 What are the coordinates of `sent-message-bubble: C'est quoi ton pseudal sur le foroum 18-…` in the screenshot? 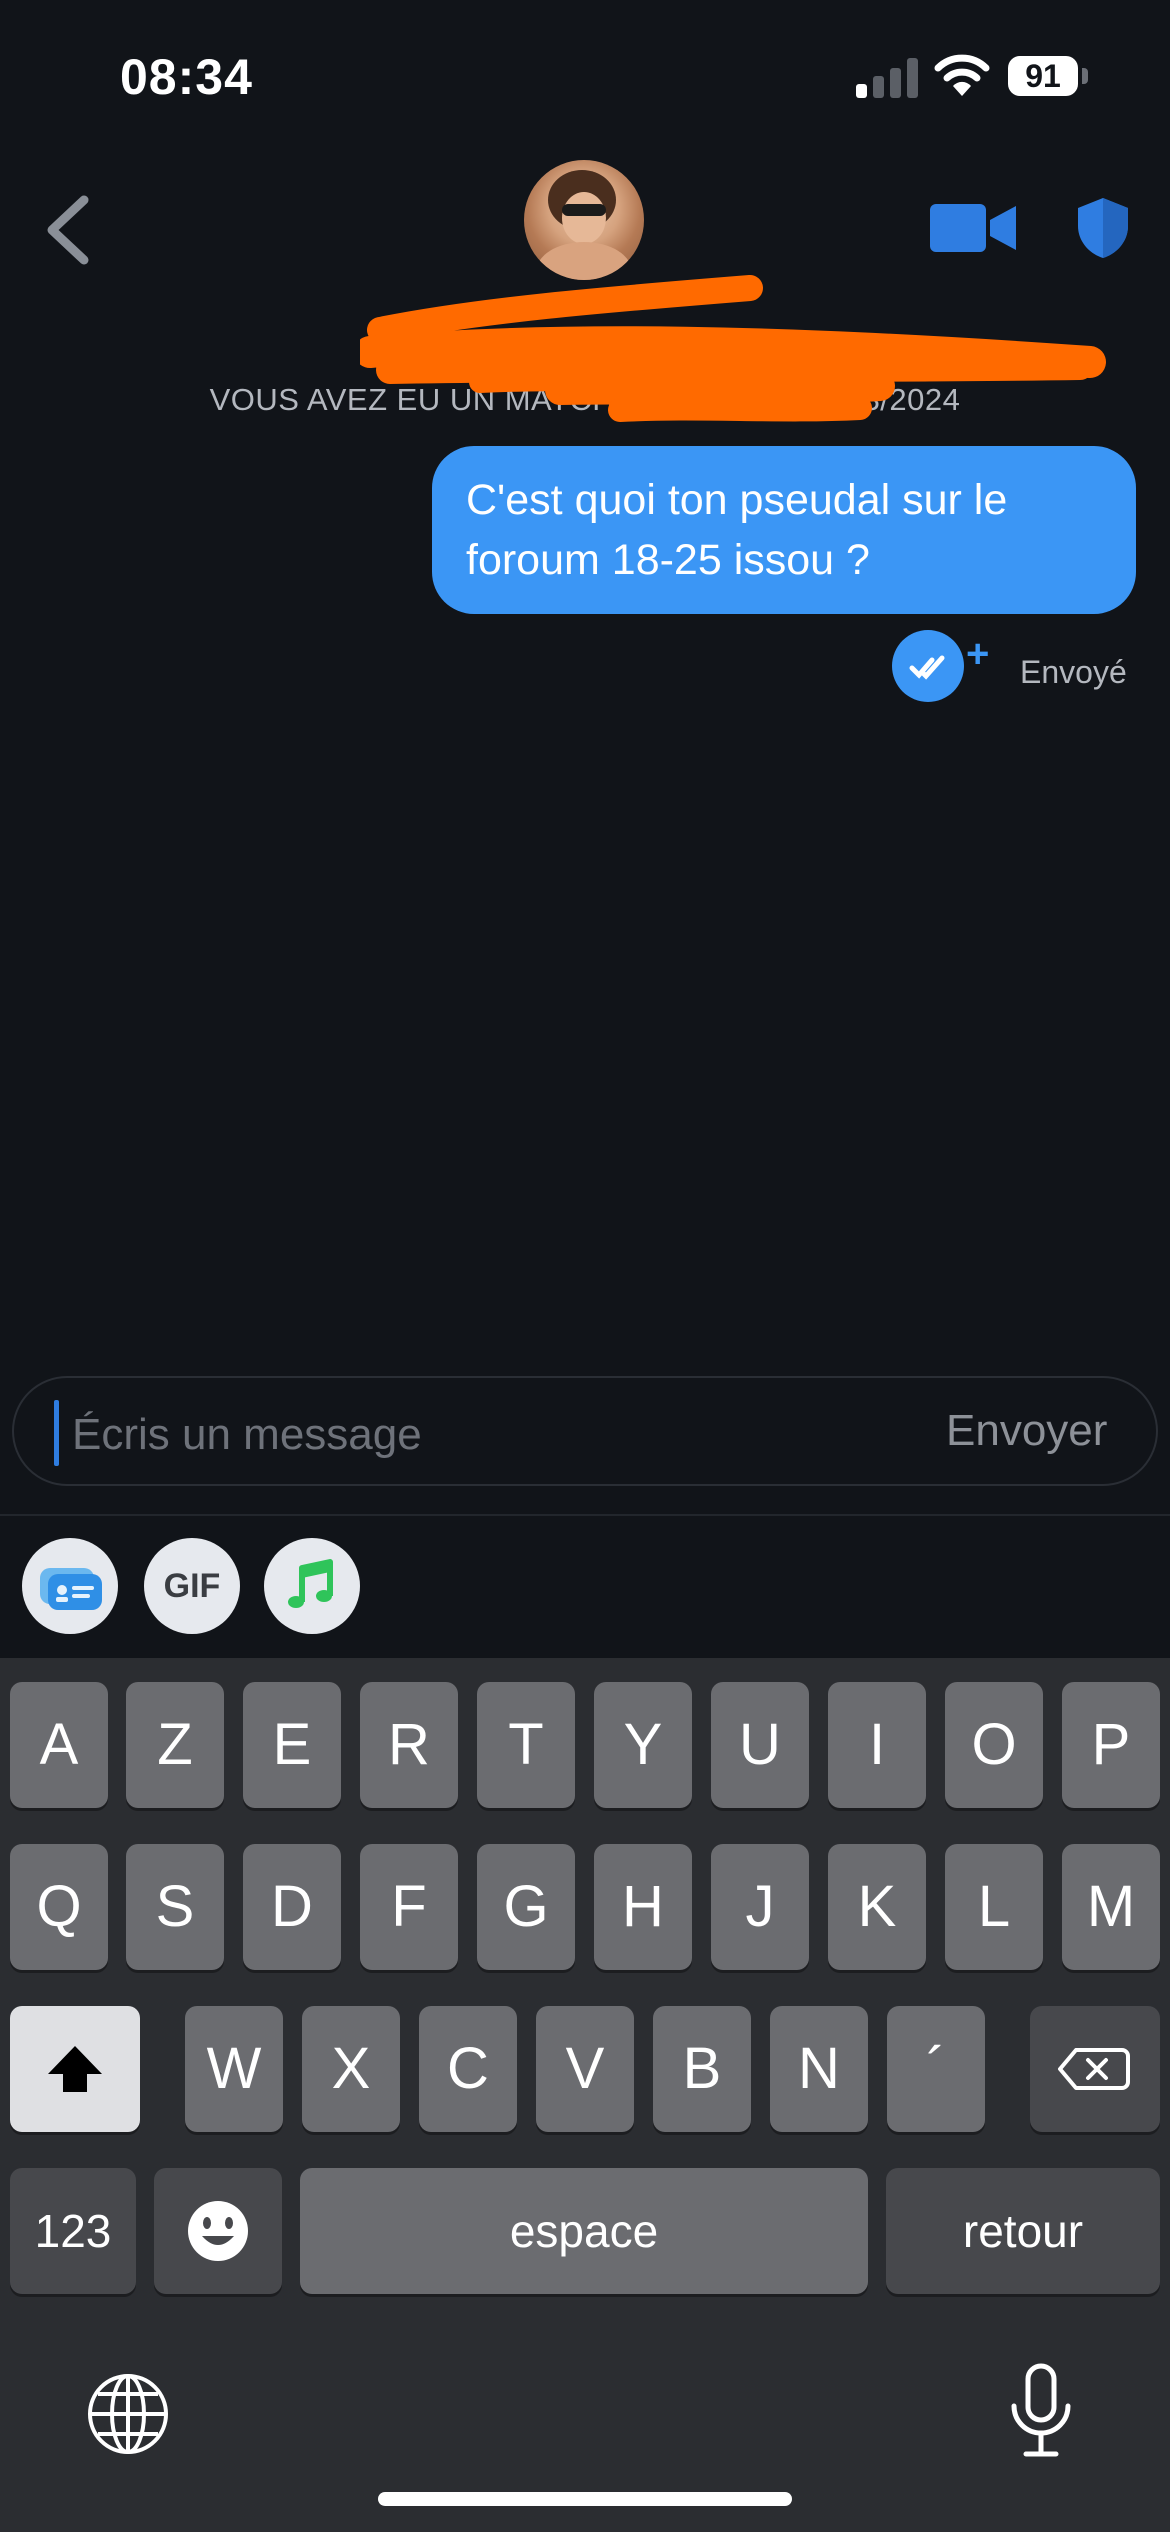 It's located at (784, 530).